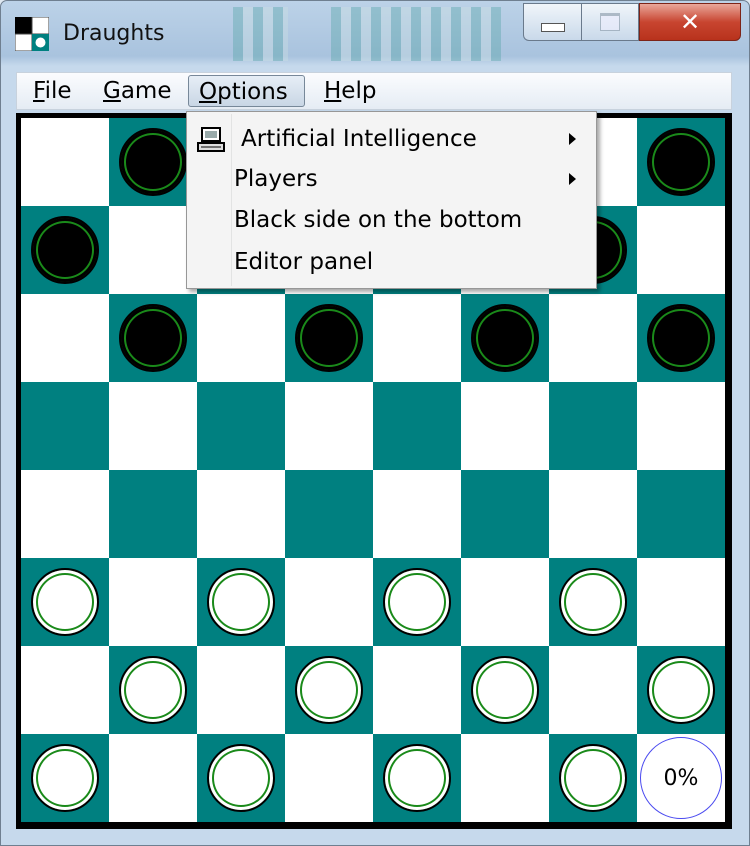 This screenshot has height=846, width=750. I want to click on maximize-button, so click(610, 22).